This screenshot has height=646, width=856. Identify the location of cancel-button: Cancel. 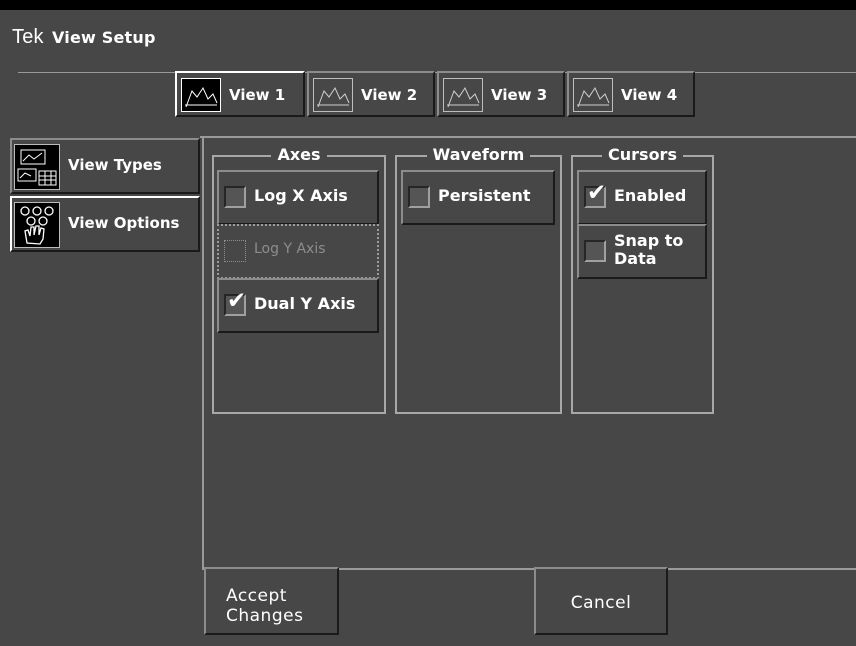
(601, 601).